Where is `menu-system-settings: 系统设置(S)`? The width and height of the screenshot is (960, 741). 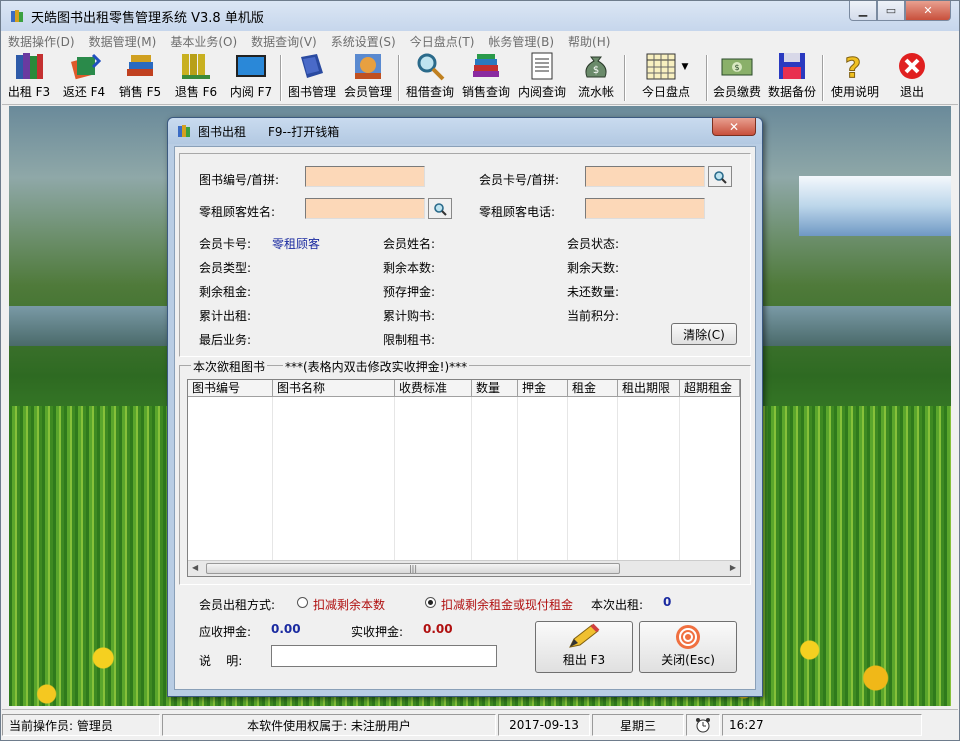
menu-system-settings: 系统设置(S) is located at coordinates (363, 41).